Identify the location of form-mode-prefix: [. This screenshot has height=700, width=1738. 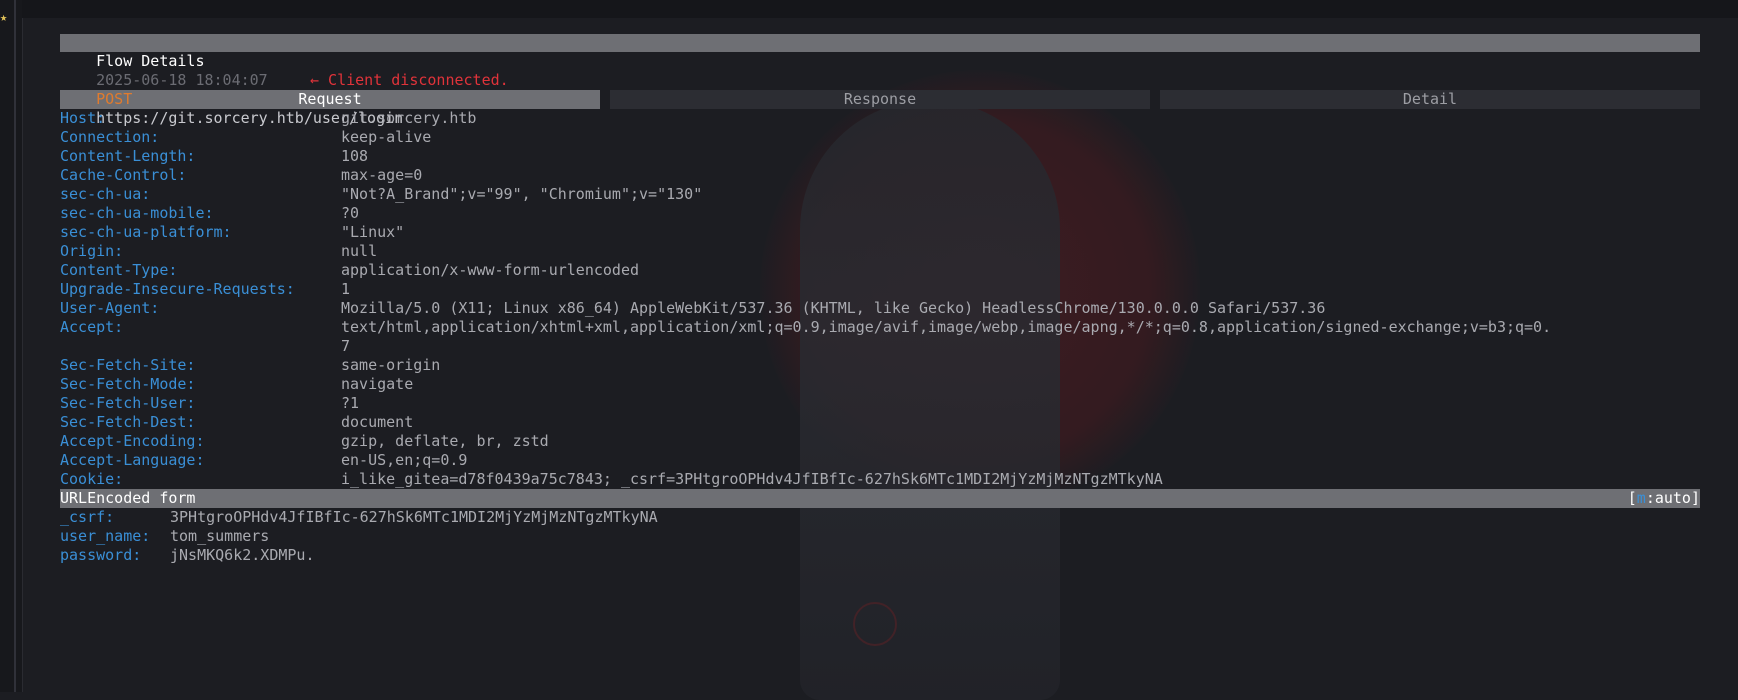
(1632, 498).